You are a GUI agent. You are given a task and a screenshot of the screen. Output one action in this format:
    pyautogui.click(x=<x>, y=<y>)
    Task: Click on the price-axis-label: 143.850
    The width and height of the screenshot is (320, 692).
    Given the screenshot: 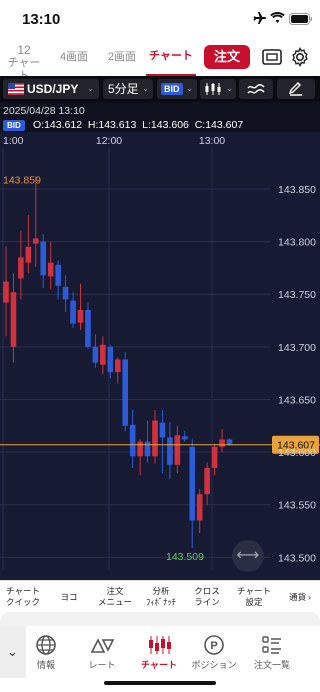 What is the action you would take?
    pyautogui.click(x=297, y=190)
    